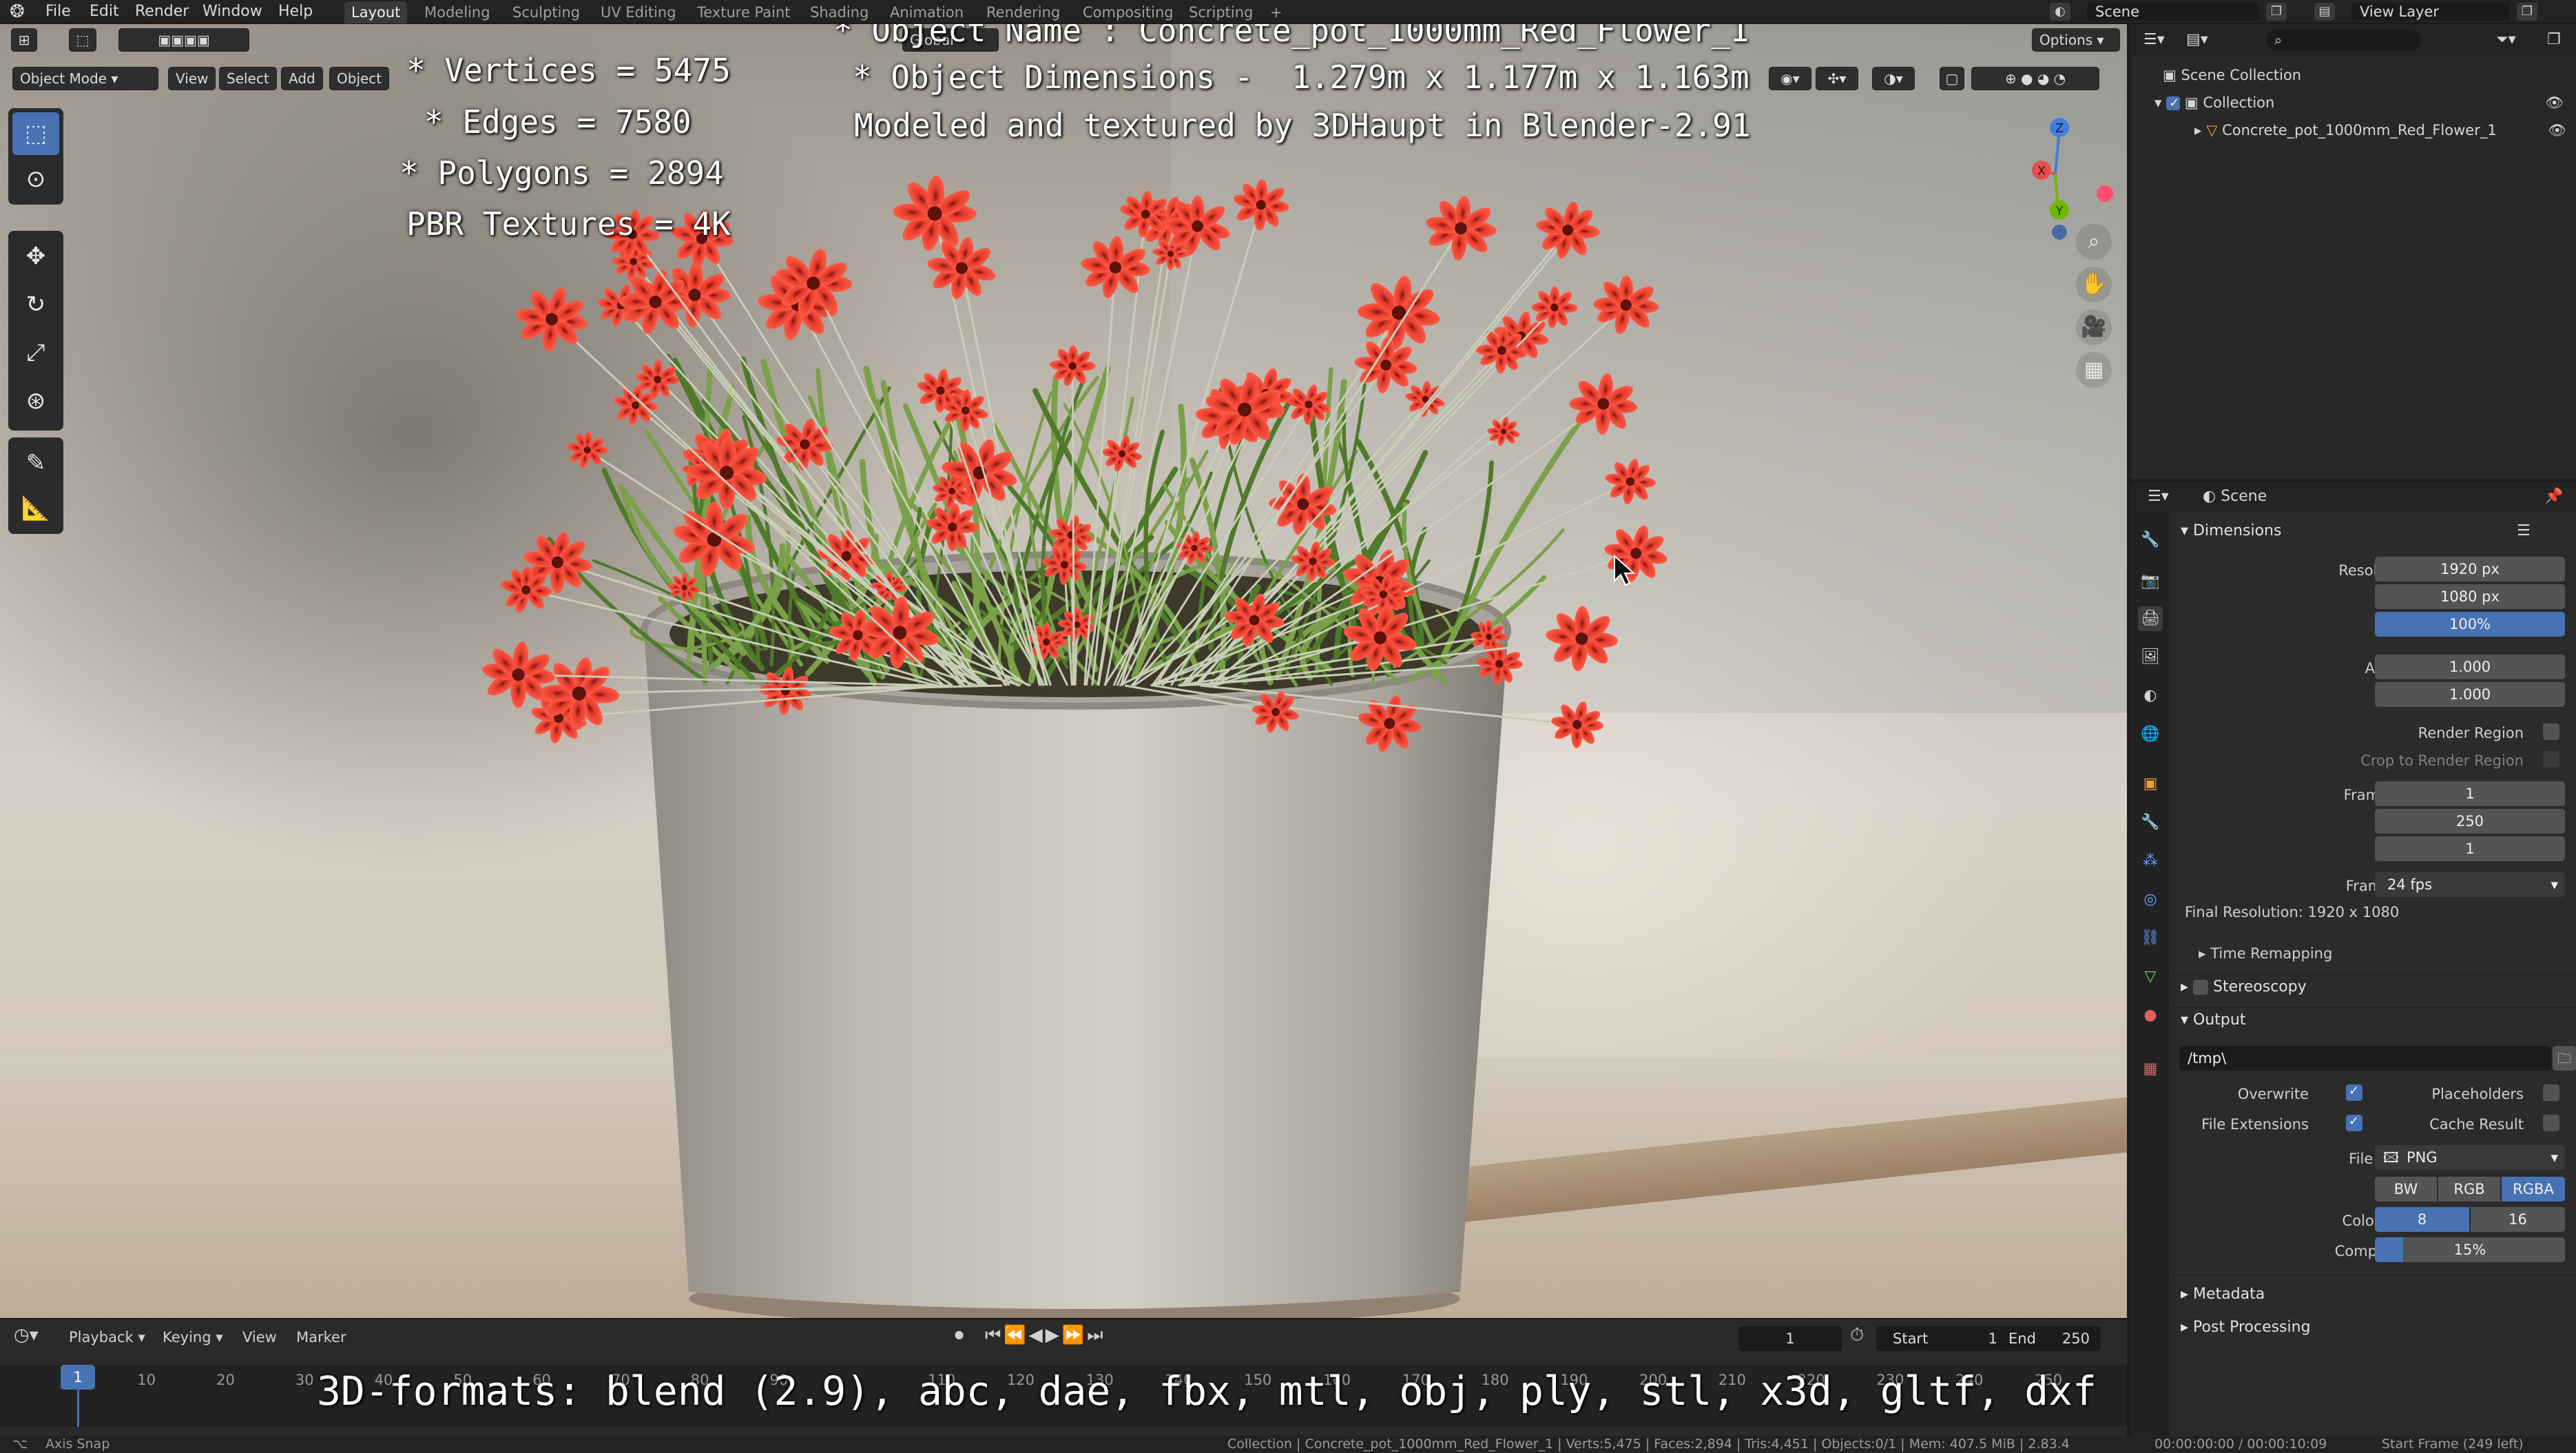  I want to click on frame-step-field: 1, so click(2470, 849).